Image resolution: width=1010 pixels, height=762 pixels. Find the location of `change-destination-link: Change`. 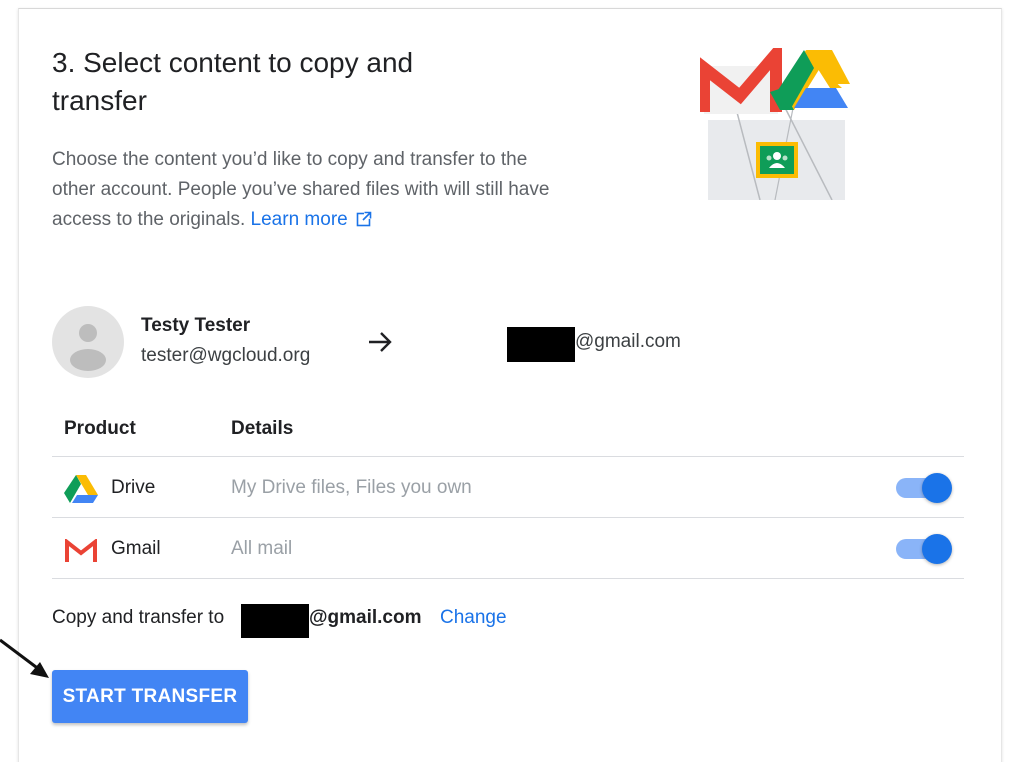

change-destination-link: Change is located at coordinates (473, 618).